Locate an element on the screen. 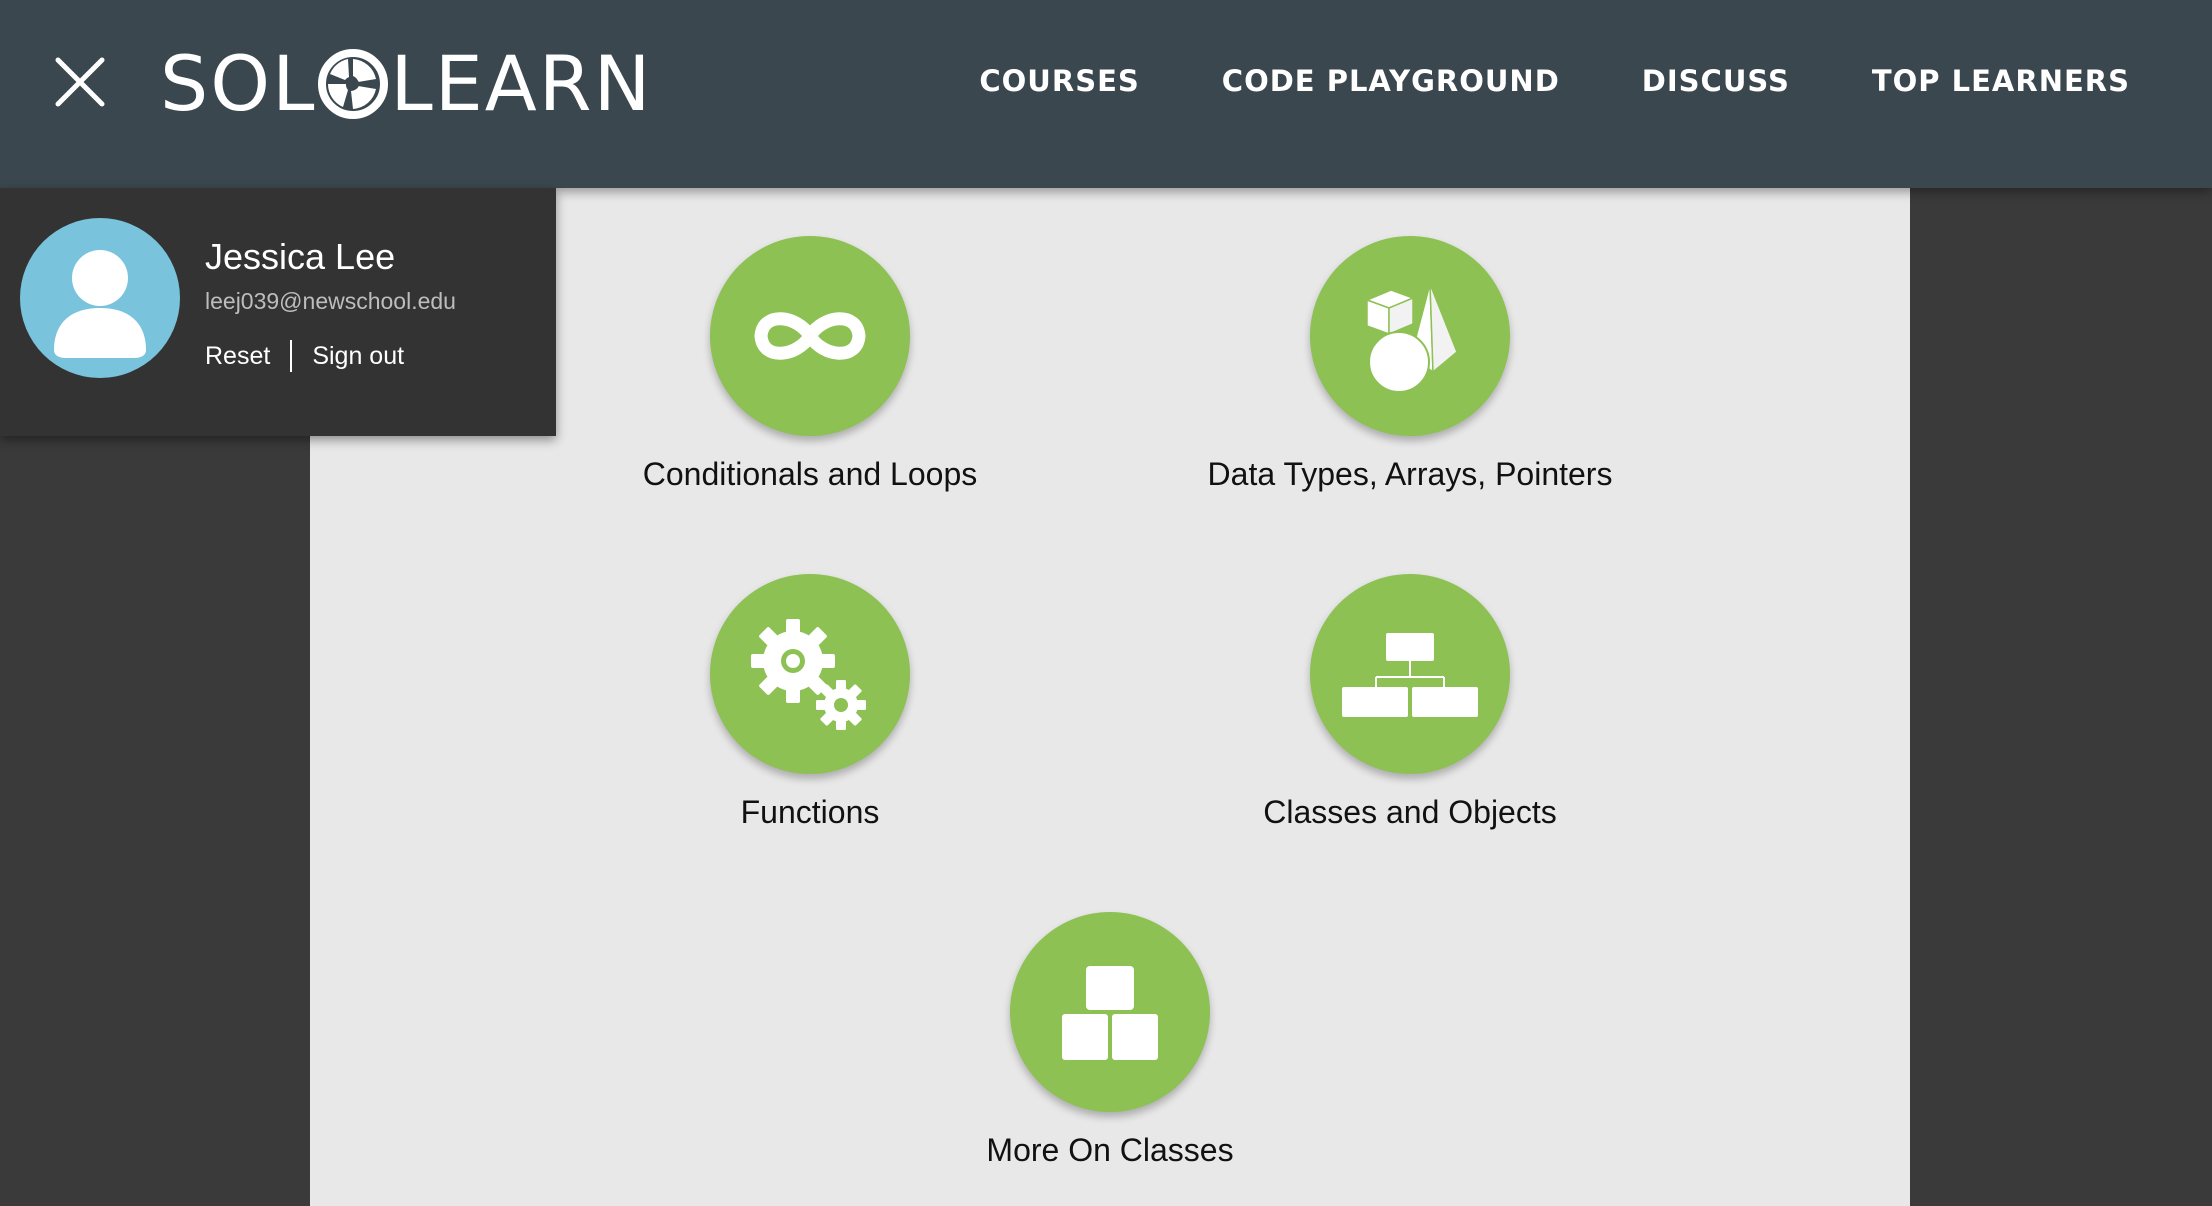 The width and height of the screenshot is (2212, 1206). module-conditionals-and-loops: Conditionals and Loops is located at coordinates (810, 364).